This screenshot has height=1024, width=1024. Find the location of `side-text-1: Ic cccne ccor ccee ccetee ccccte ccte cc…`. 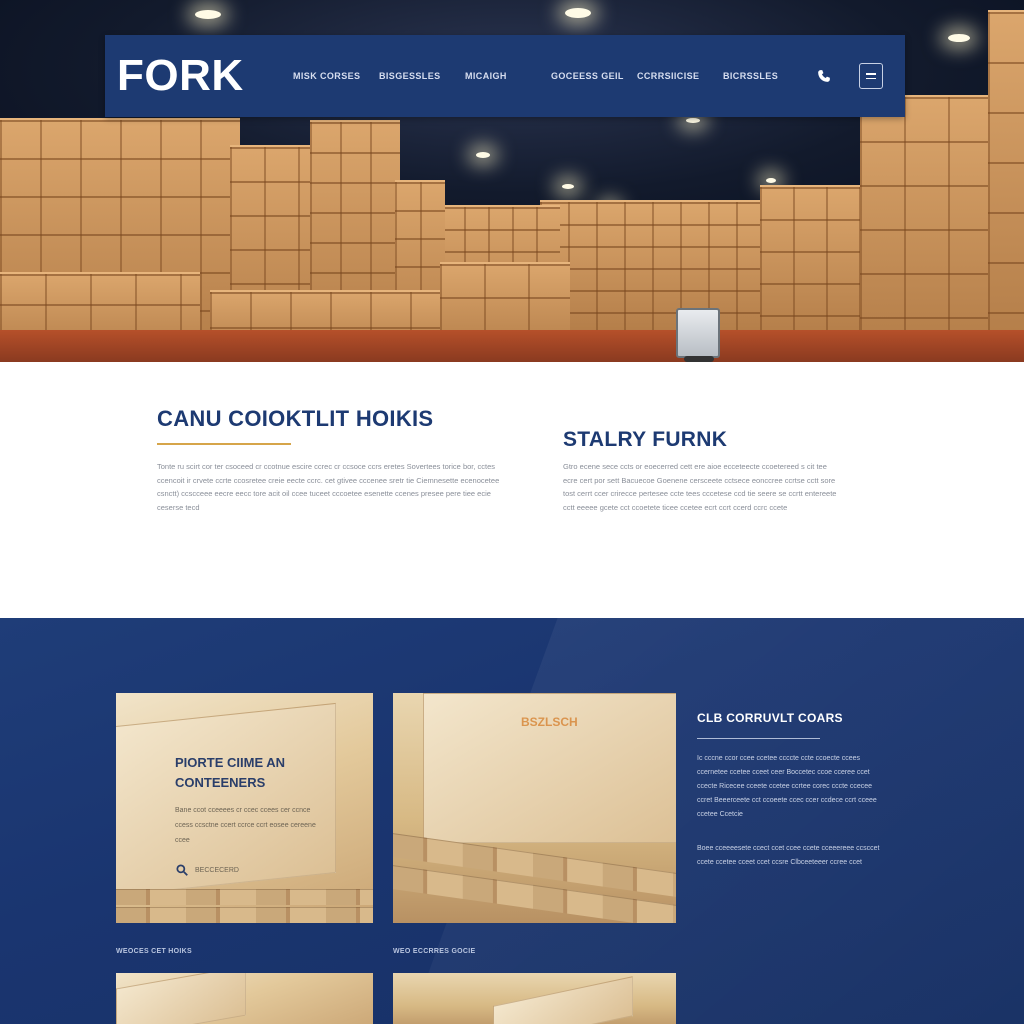

side-text-1: Ic cccne ccor ccee ccetee ccccte ccte cc… is located at coordinates (787, 786).